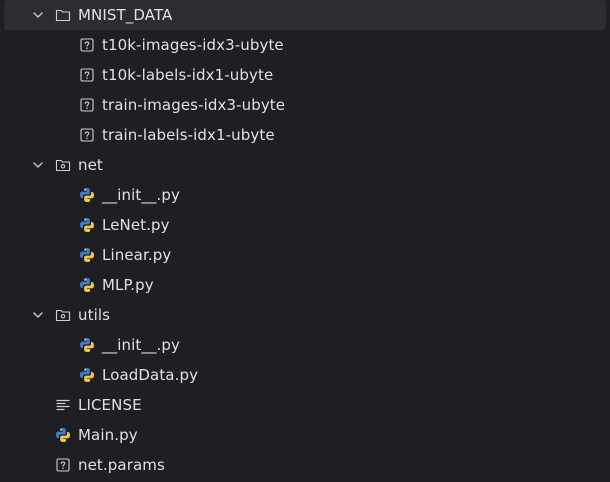 The image size is (610, 482). What do you see at coordinates (305, 195) in the screenshot?
I see `tree-item-net-init: __init__.py` at bounding box center [305, 195].